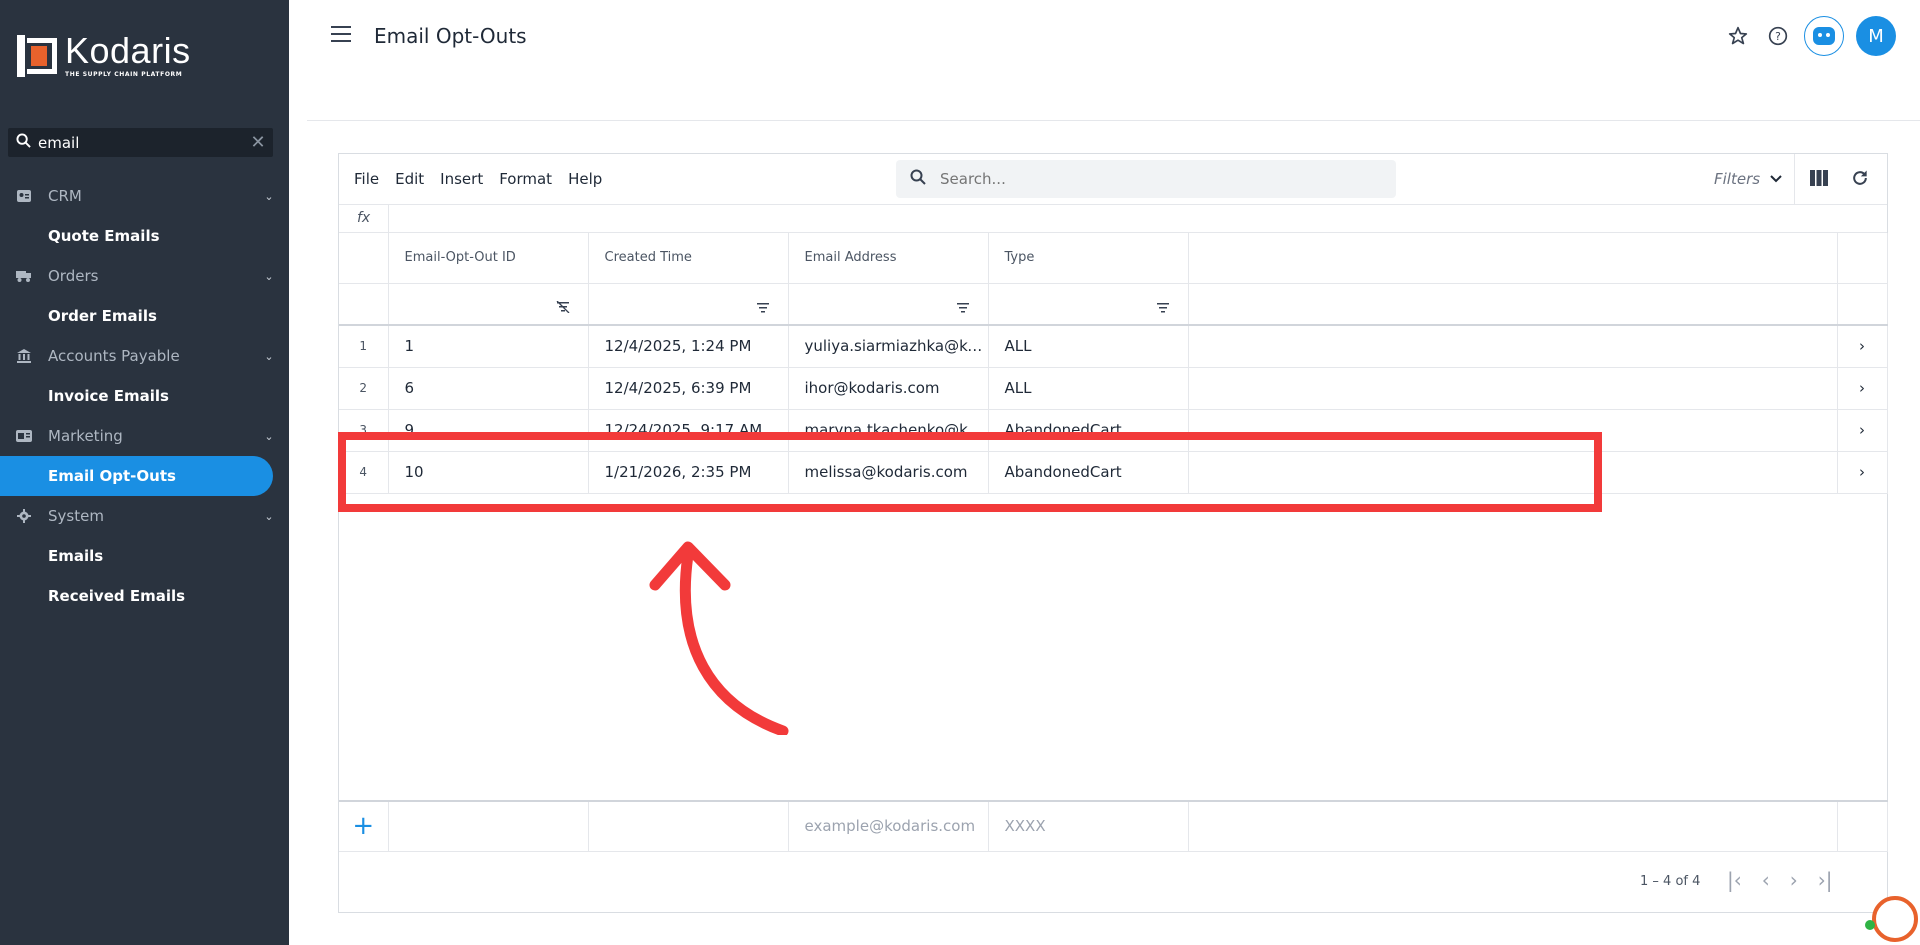 This screenshot has width=1920, height=945. Describe the element at coordinates (1088, 258) in the screenshot. I see `column-header-type: Type` at that location.